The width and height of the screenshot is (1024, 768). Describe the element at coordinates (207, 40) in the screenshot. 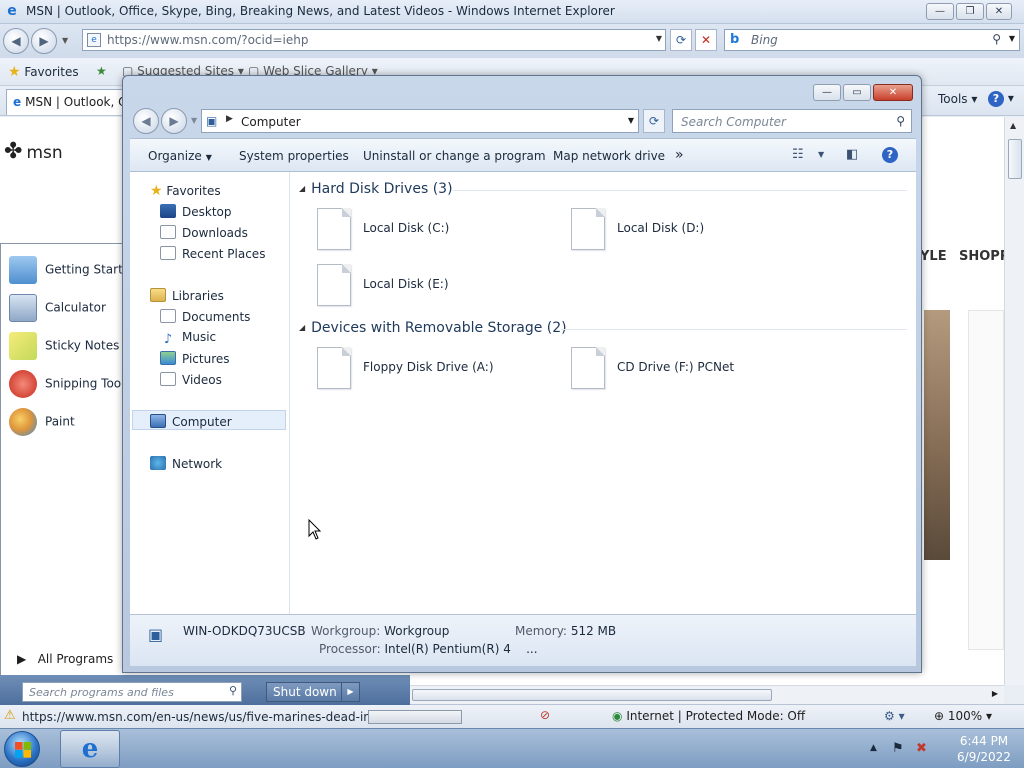

I see `ie-address-url: https://www.msn.com/?ocid=iehp` at that location.